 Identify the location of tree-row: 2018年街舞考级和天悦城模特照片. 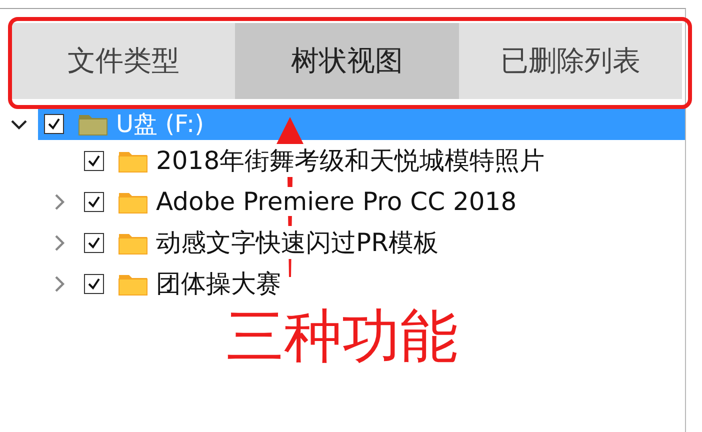
(381, 160).